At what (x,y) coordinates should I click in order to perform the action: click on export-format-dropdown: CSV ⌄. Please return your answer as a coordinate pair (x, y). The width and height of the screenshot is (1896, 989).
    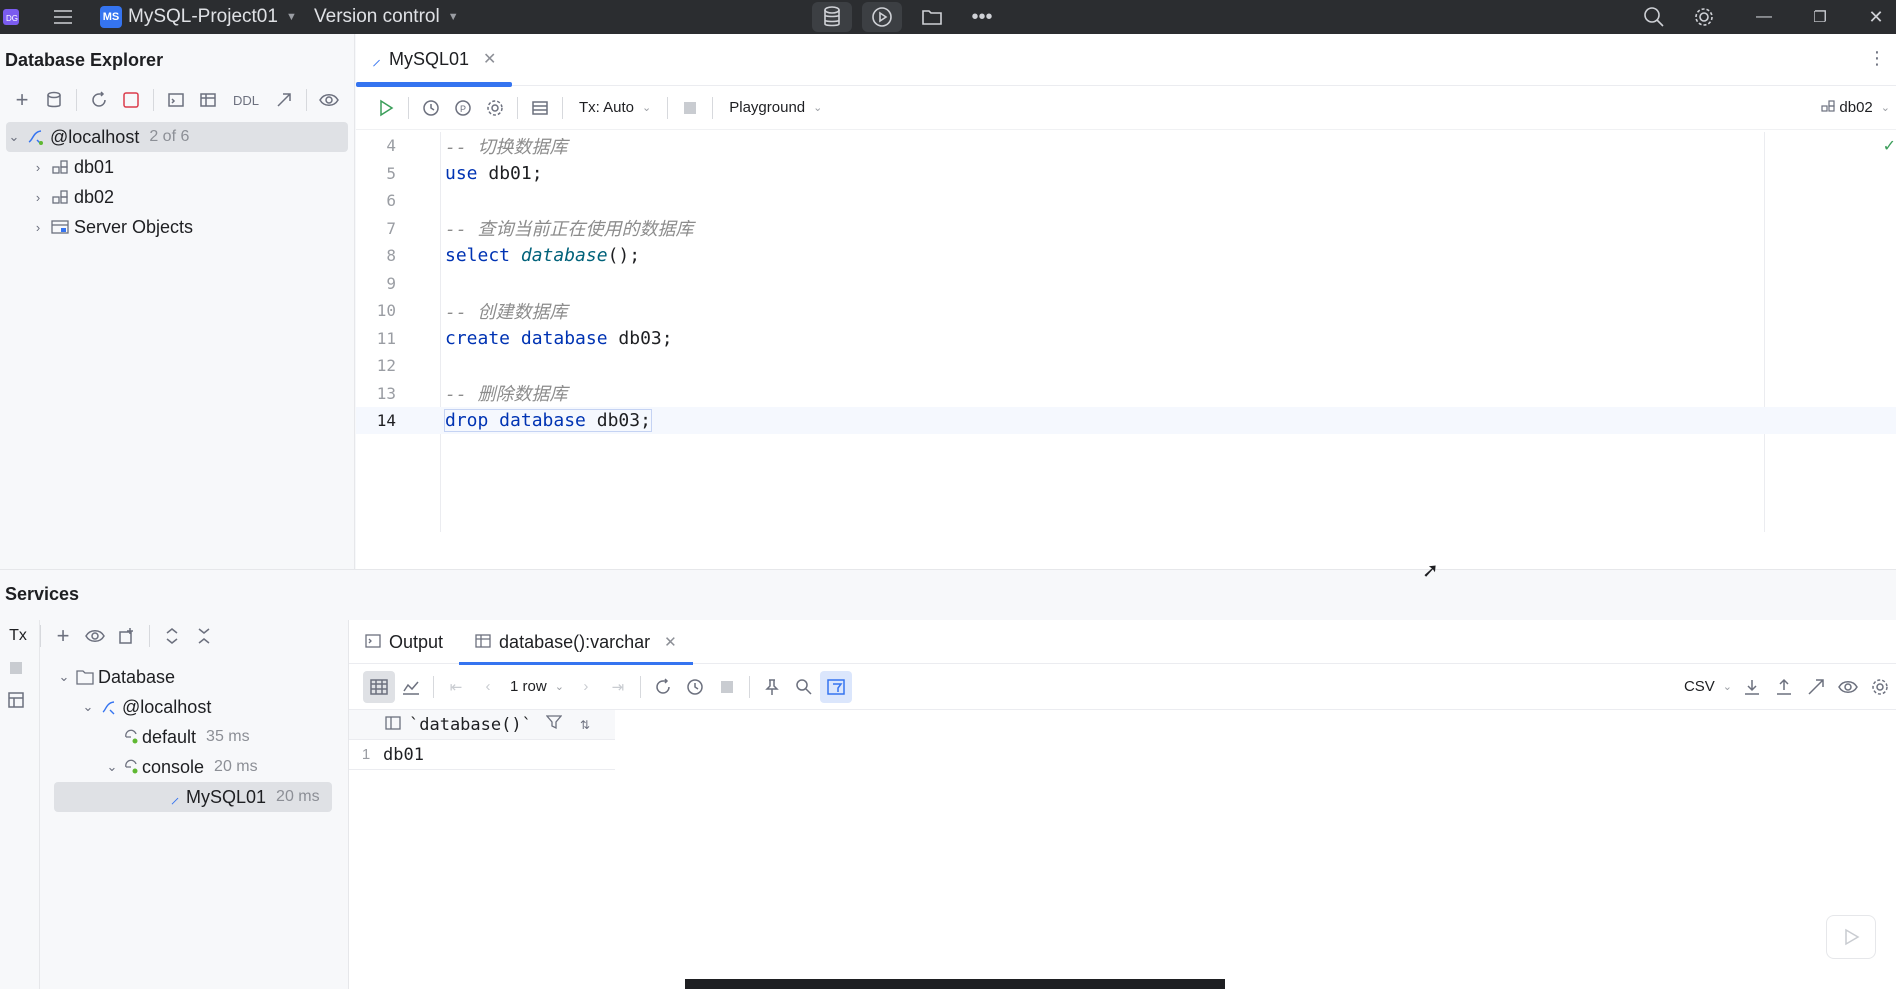
    Looking at the image, I should click on (1708, 686).